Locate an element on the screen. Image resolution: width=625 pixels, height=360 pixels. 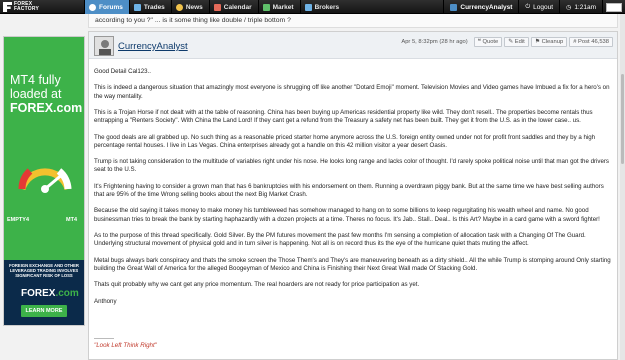
nav-trades: Trades is located at coordinates (149, 7).